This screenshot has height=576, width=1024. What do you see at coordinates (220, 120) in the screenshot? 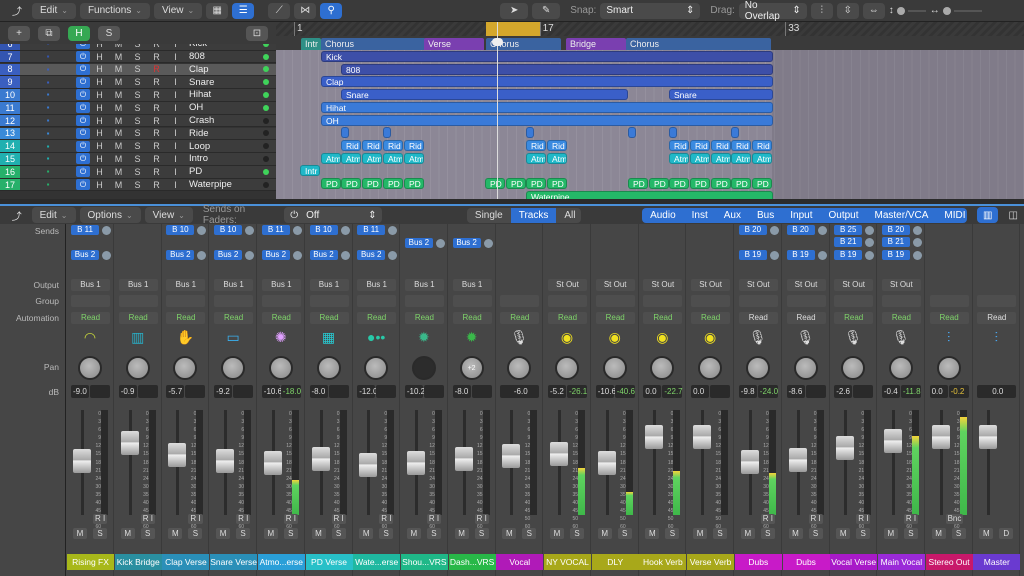
I see `track-name: Crash` at bounding box center [220, 120].